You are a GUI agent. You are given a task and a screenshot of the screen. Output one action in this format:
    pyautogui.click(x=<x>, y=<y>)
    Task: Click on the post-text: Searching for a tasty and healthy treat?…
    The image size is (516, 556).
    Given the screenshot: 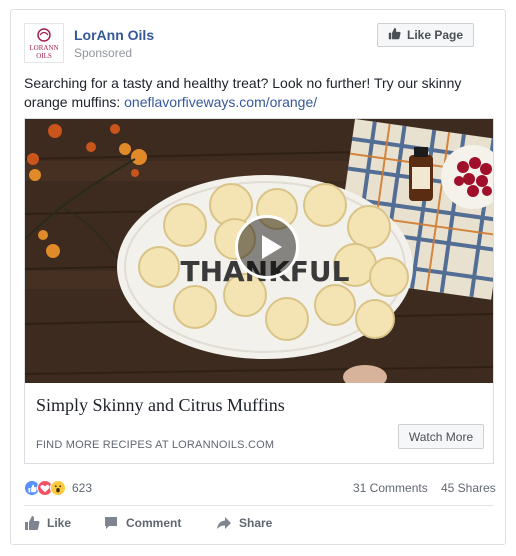 What is the action you would take?
    pyautogui.click(x=259, y=93)
    